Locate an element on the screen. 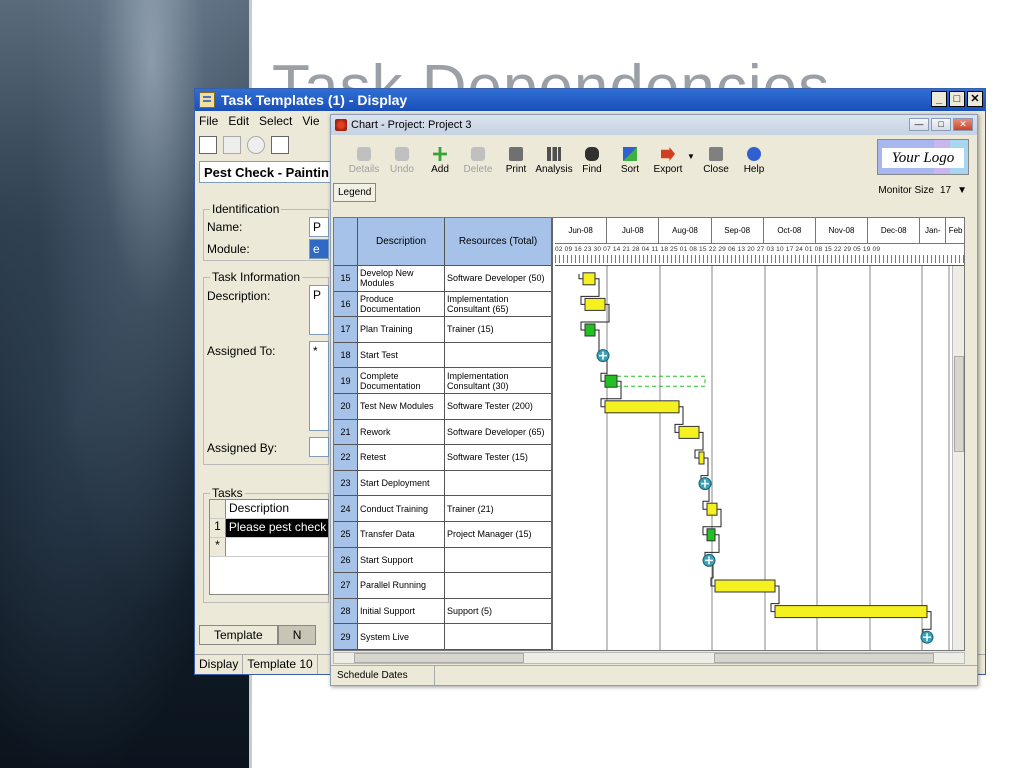 The width and height of the screenshot is (1024, 768). task-description: Start Deployment is located at coordinates (401, 483).